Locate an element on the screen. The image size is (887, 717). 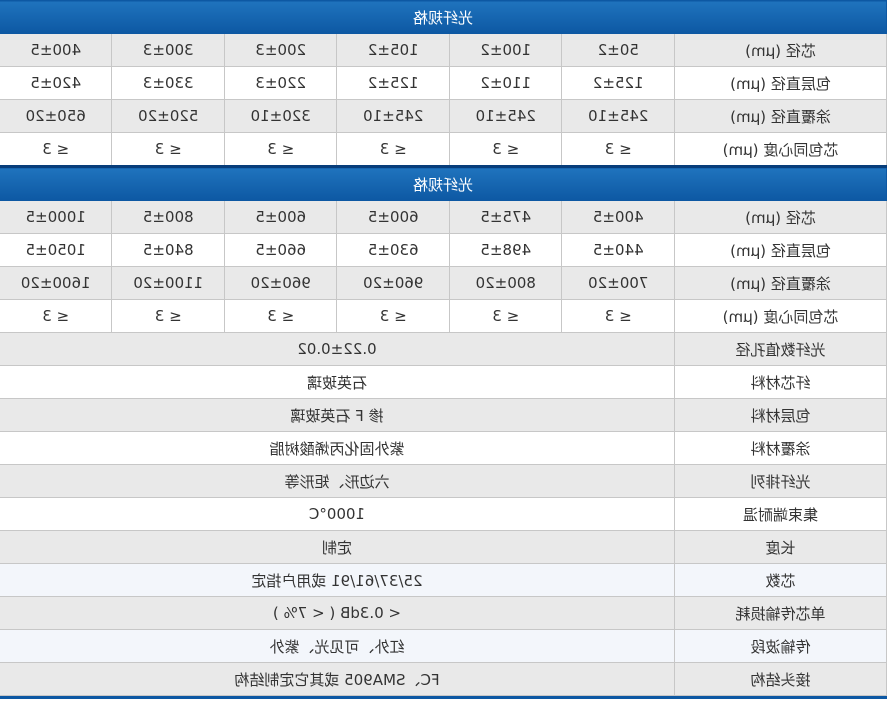
property-row: 芯数 25/37/61/91 或用户指定 is located at coordinates (443, 580).